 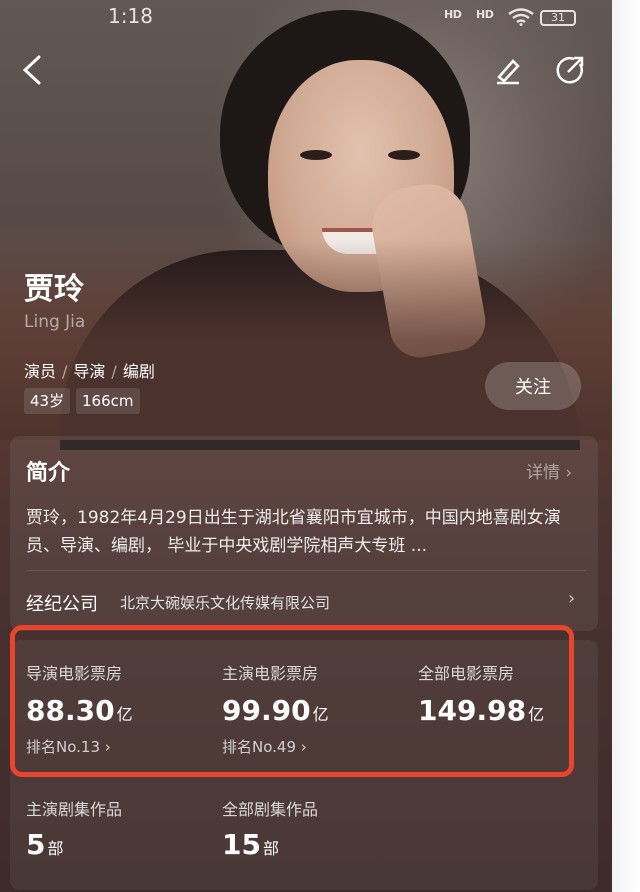 I want to click on back-button, so click(x=32, y=70).